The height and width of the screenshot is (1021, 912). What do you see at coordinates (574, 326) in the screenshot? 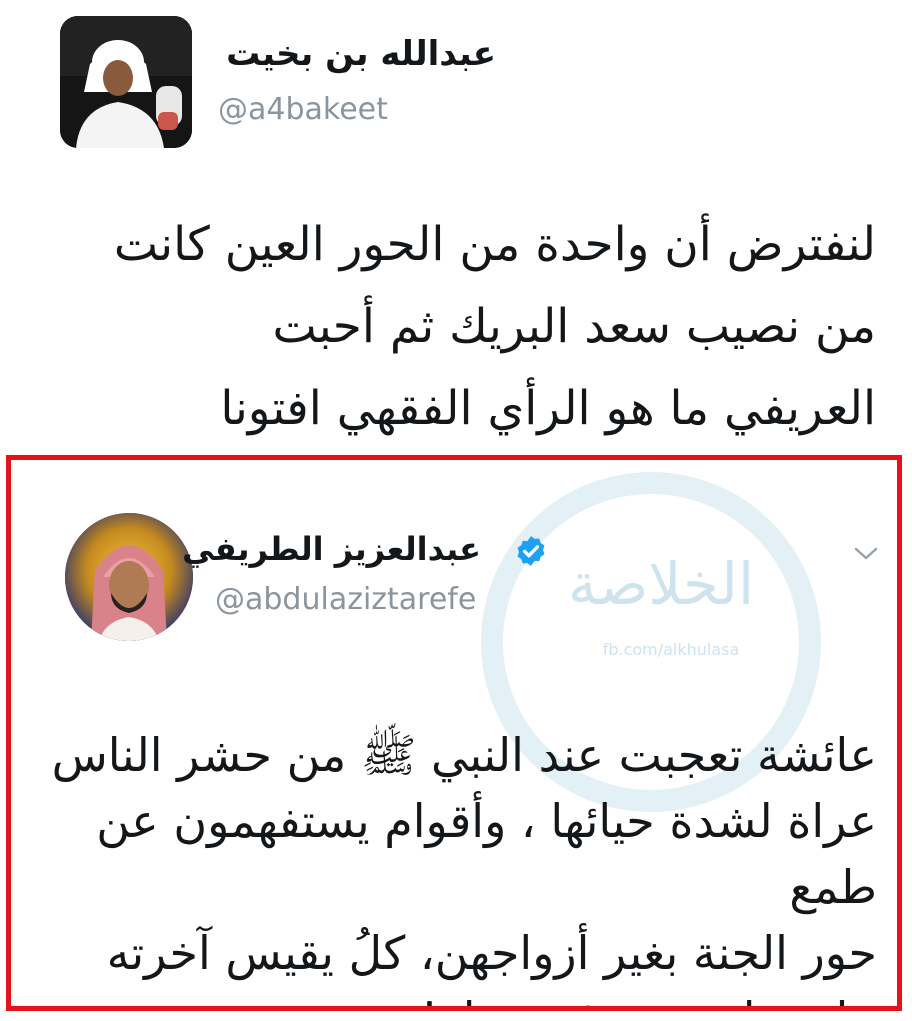
I see `tweet-text-line: من نصيب سعد البريك ثم أحبت` at bounding box center [574, 326].